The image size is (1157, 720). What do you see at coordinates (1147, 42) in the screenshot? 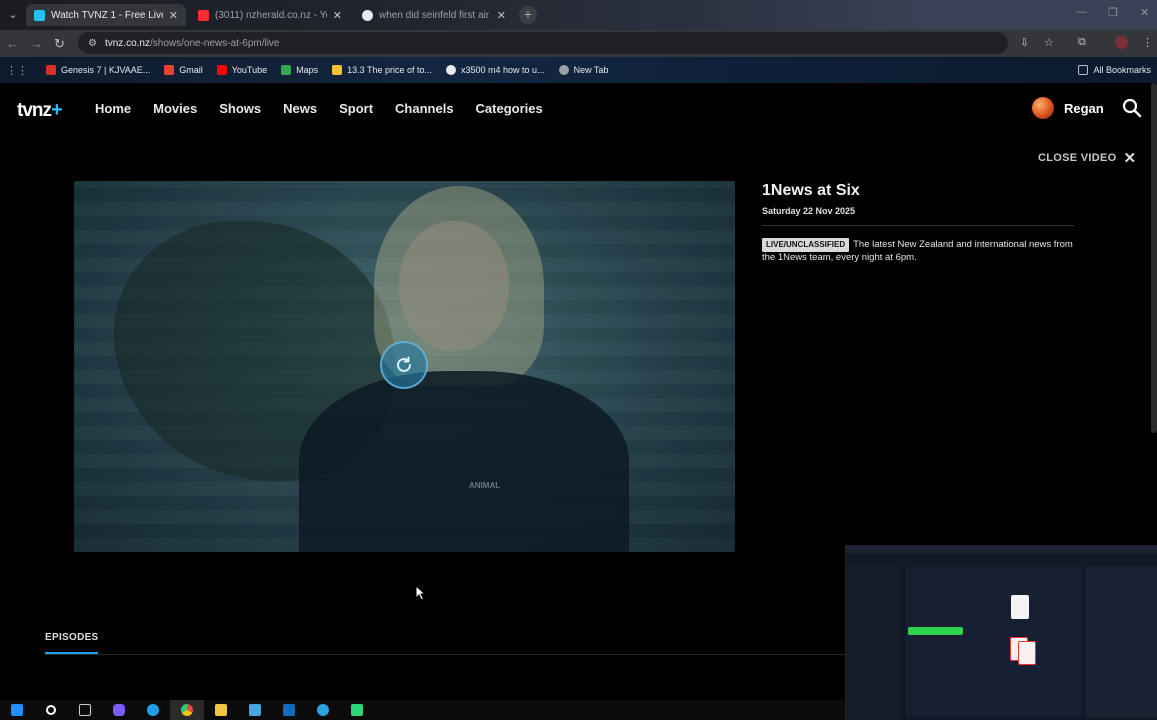
I see `more-menu-icon: ⋮` at bounding box center [1147, 42].